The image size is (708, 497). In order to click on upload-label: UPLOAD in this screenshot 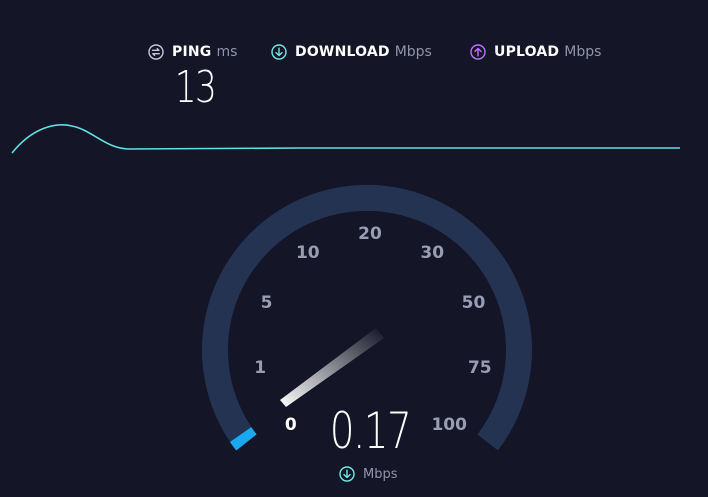, I will do `click(527, 52)`.